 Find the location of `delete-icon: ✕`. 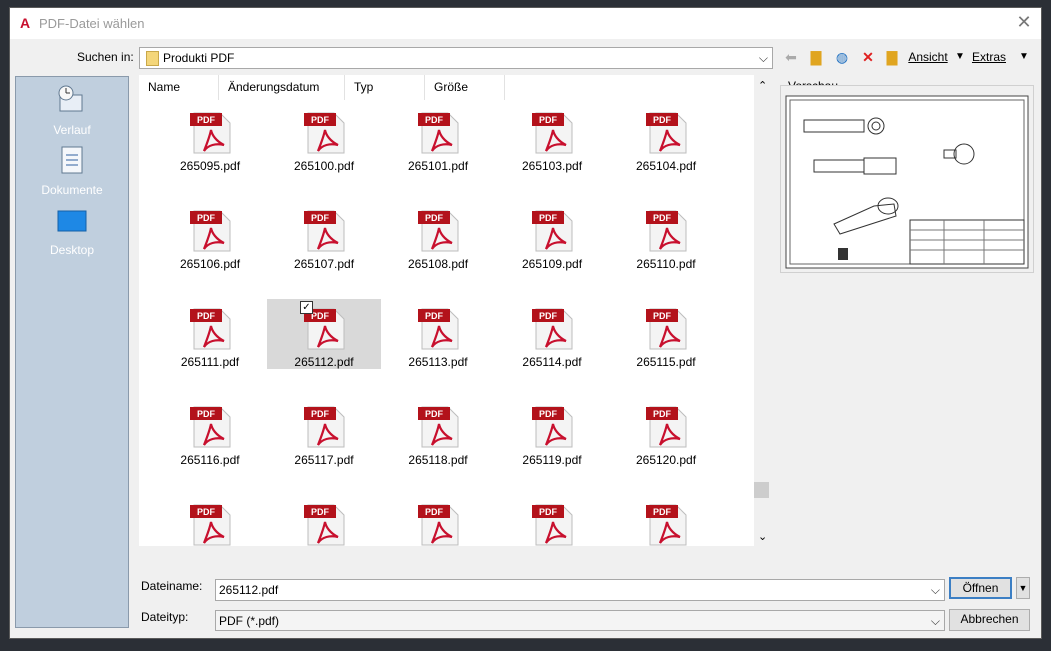

delete-icon: ✕ is located at coordinates (868, 57).